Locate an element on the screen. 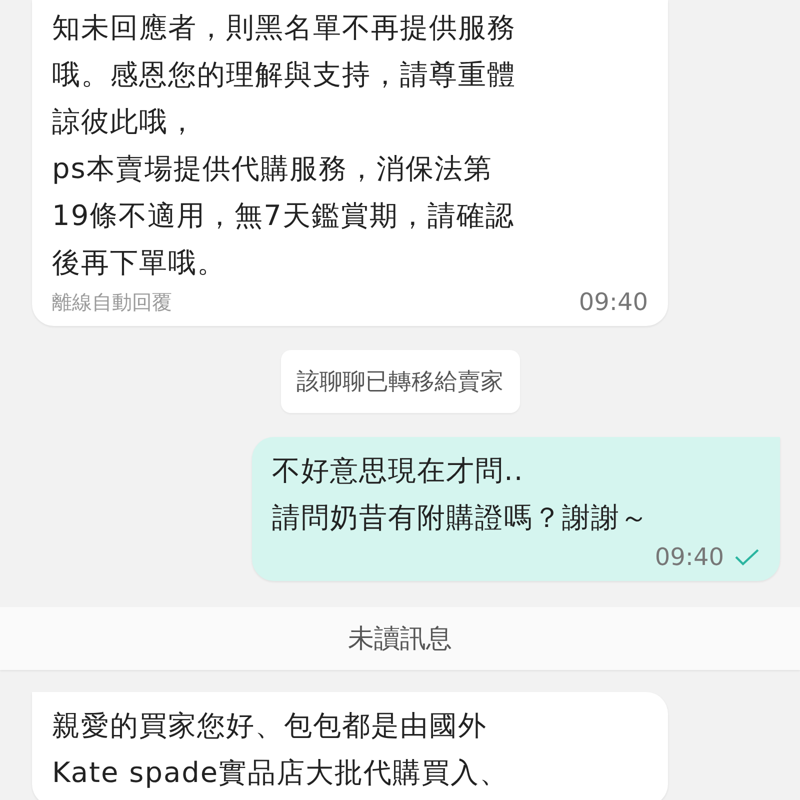 The height and width of the screenshot is (800, 800). message-text: 不好意思現在才問.. 請問奶昔有附購證嗎？謝謝～ is located at coordinates (461, 494).